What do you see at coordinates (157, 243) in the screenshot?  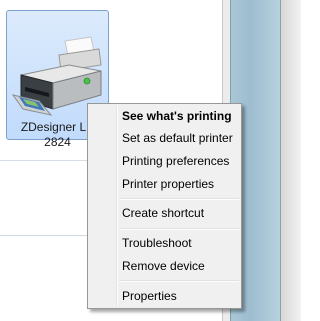 I see `menu-item-troubleshoot: Troubleshoot` at bounding box center [157, 243].